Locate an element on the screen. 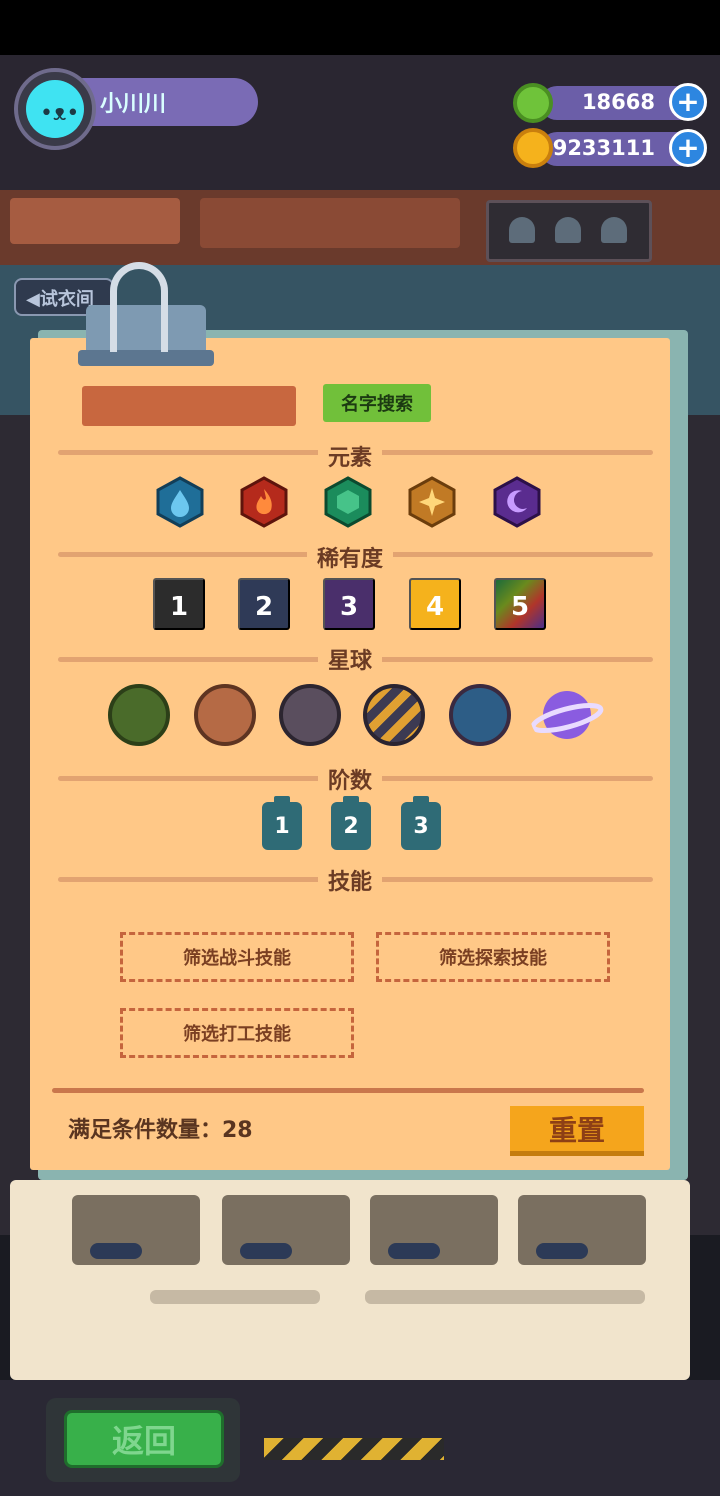 Image resolution: width=720 pixels, height=1496 pixels. dark-element-icon is located at coordinates (517, 502).